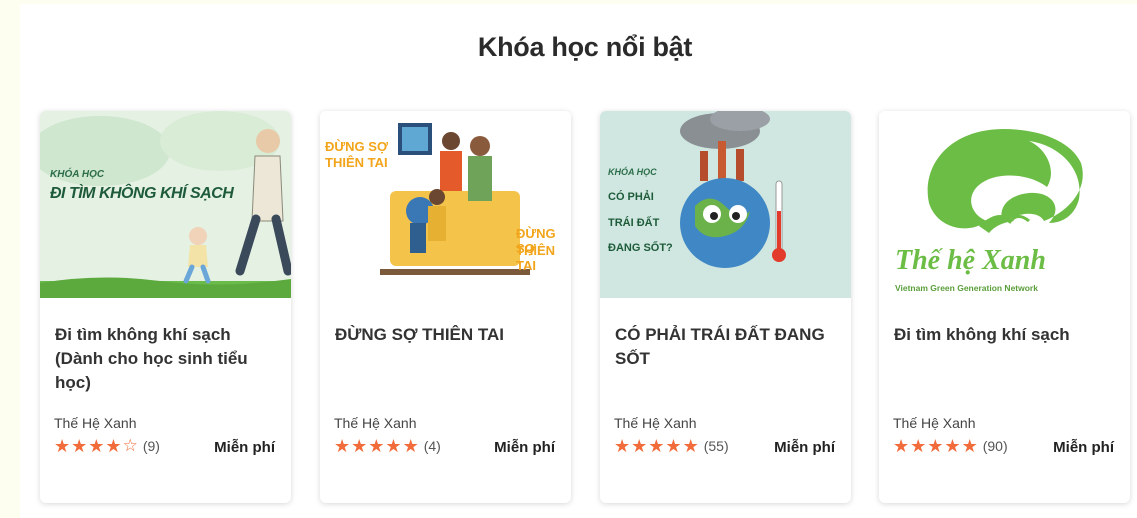 Image resolution: width=1137 pixels, height=518 pixels. I want to click on course-thumbnail: ĐỪNG SỢ THIÊN TAI ĐỪNG SỢ THIÊN TAI, so click(445, 204).